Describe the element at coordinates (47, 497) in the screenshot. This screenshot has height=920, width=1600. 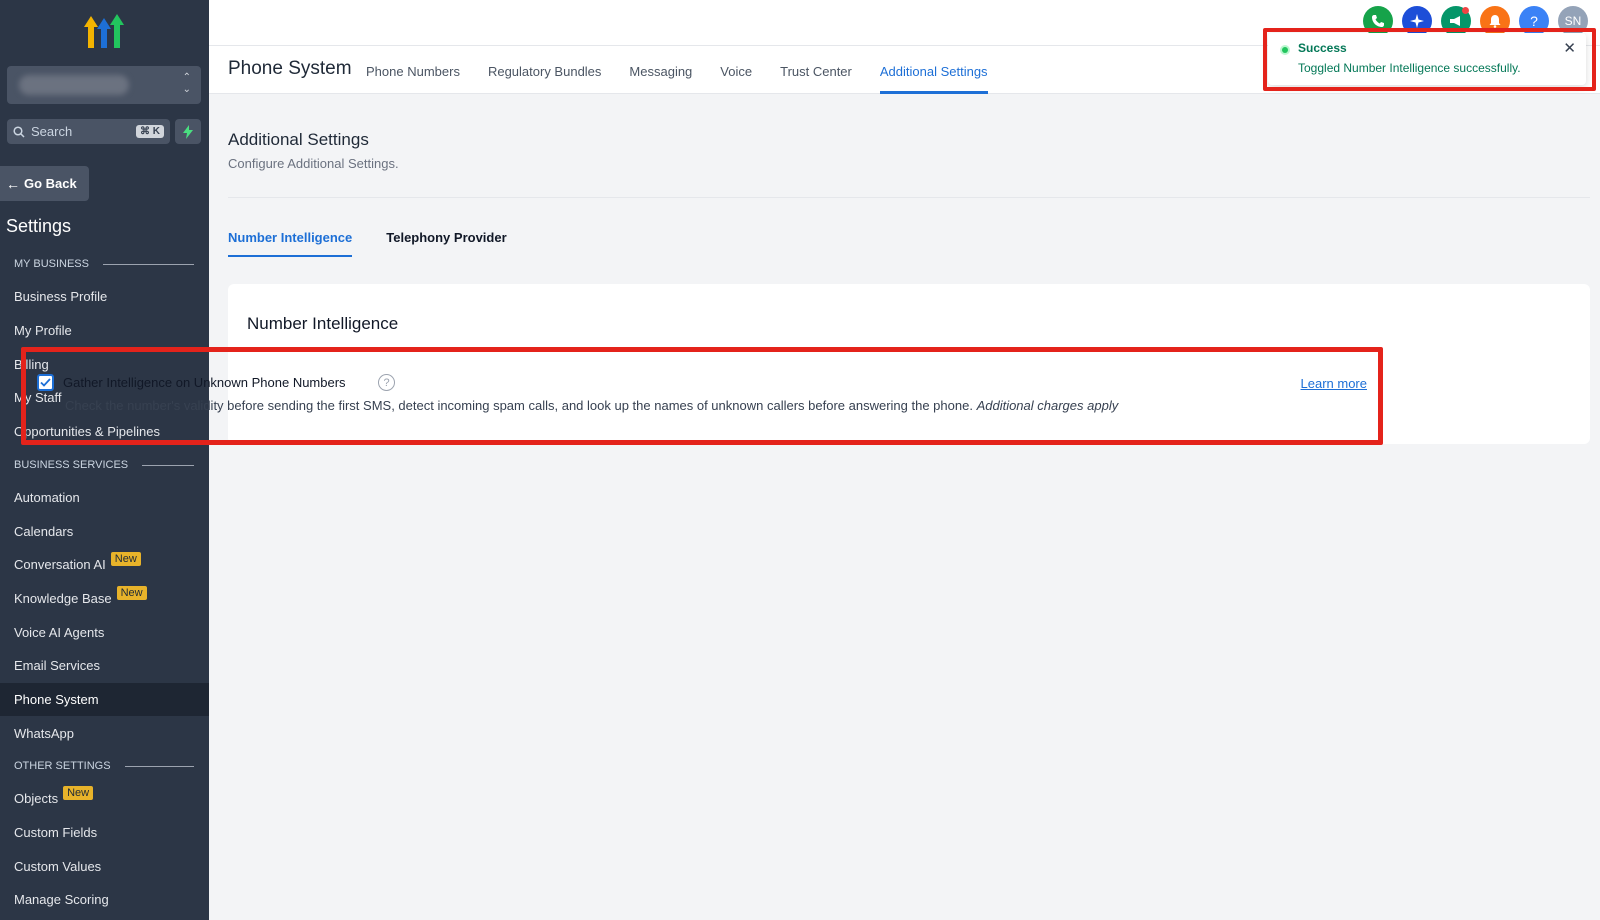
I see `sidebar-item-label: Automation` at that location.